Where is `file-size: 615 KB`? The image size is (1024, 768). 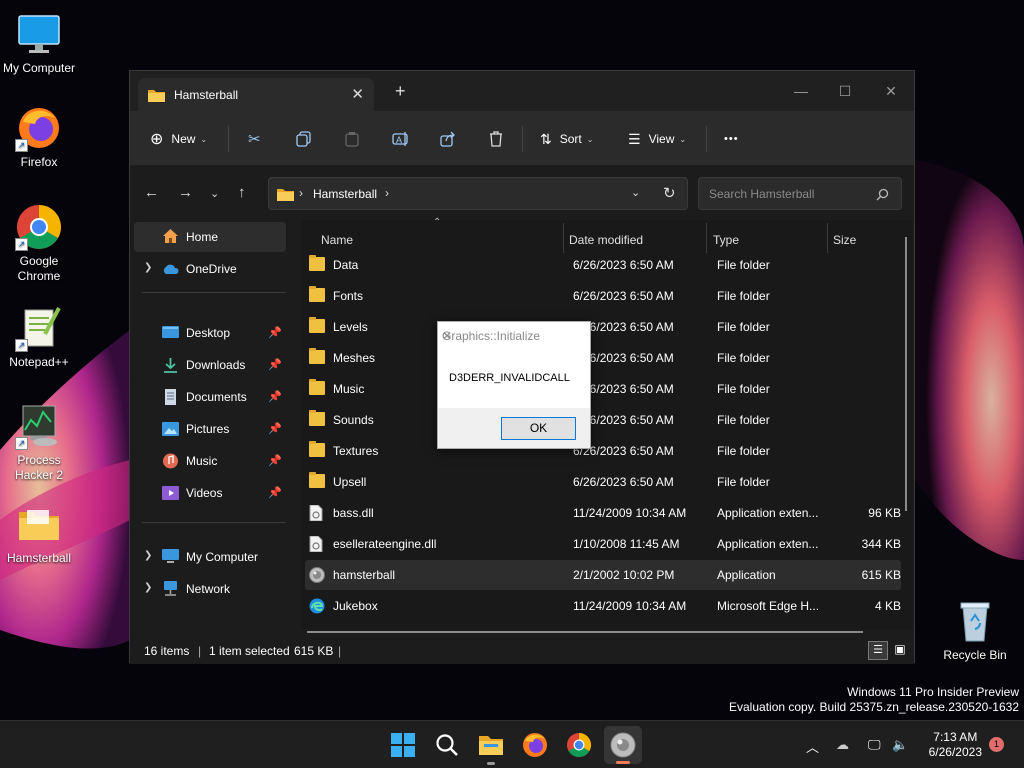 file-size: 615 KB is located at coordinates (881, 575).